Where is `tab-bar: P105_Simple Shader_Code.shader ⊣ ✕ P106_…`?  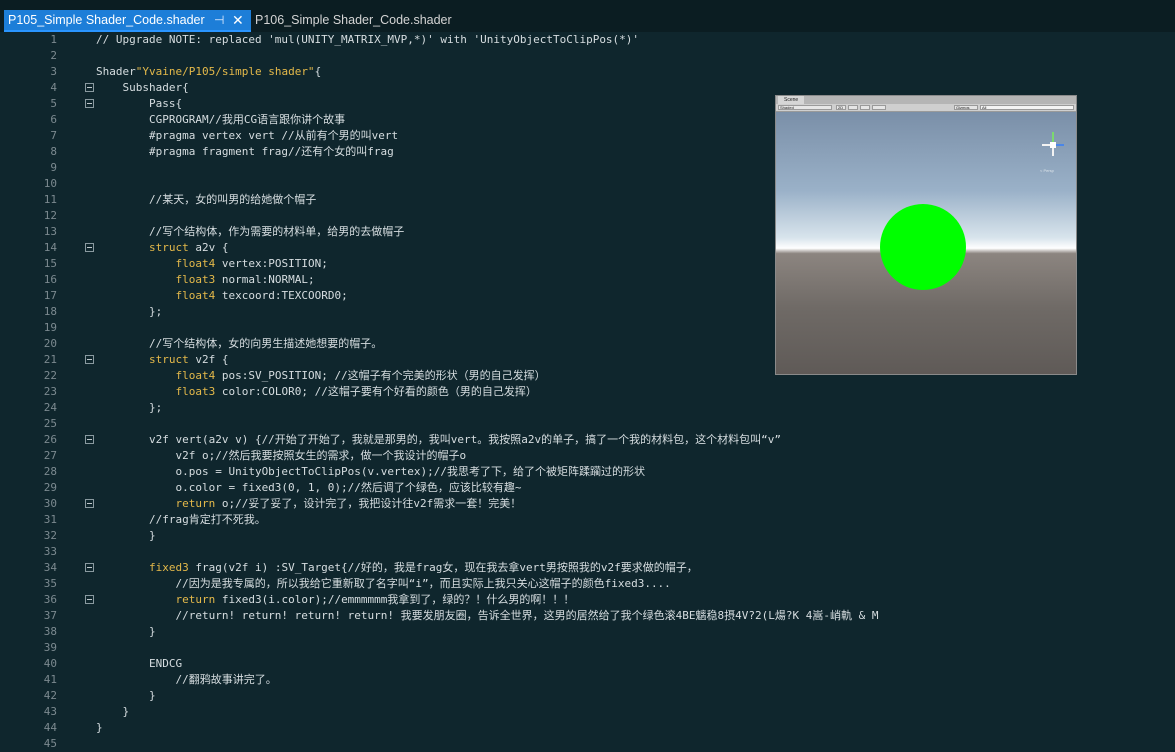 tab-bar: P105_Simple Shader_Code.shader ⊣ ✕ P106_… is located at coordinates (587, 16).